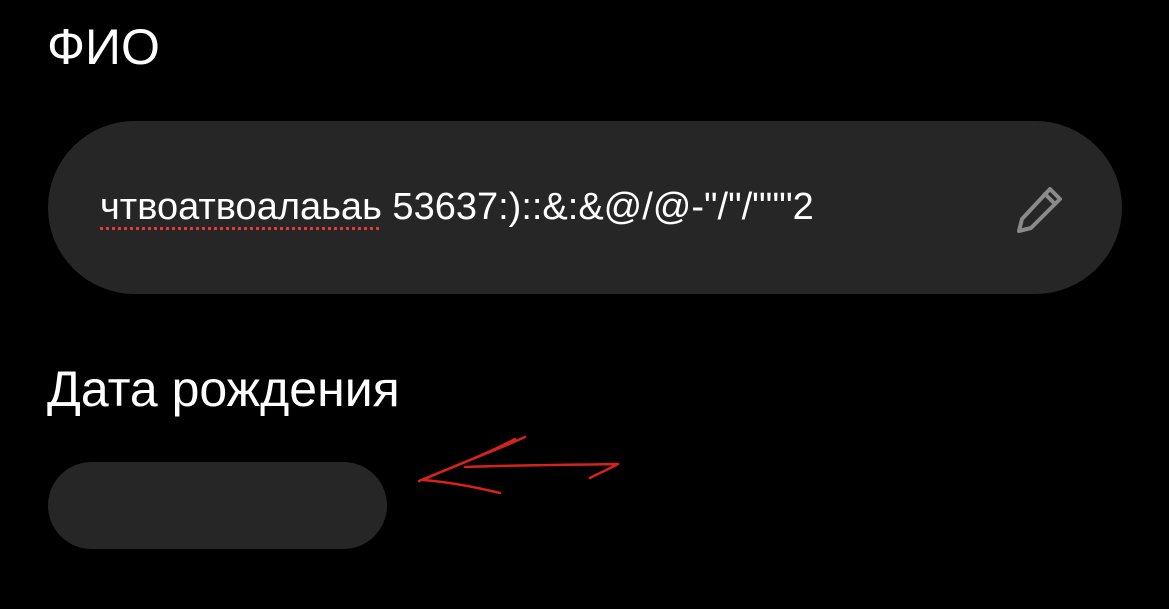  Describe the element at coordinates (217, 505) in the screenshot. I see `birth-date-field` at that location.